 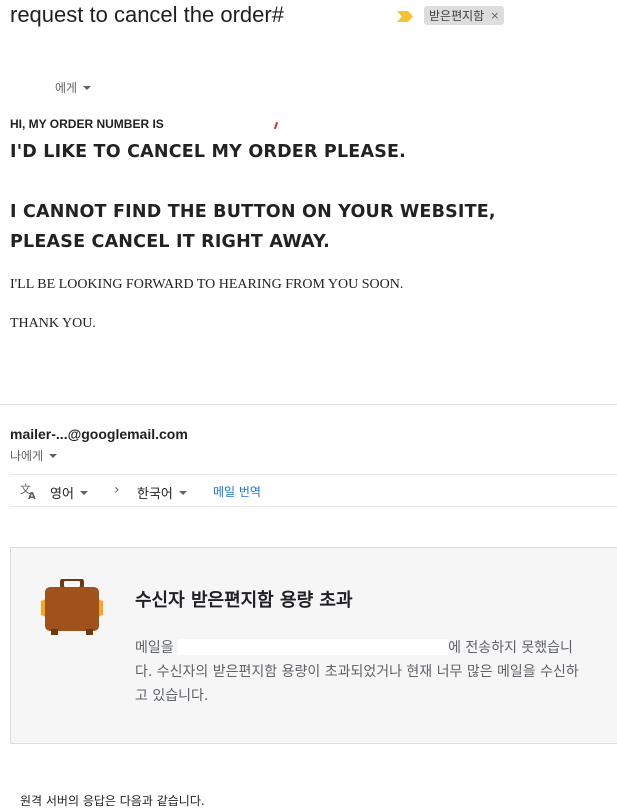 I want to click on svg-text: A, so click(x=32, y=495).